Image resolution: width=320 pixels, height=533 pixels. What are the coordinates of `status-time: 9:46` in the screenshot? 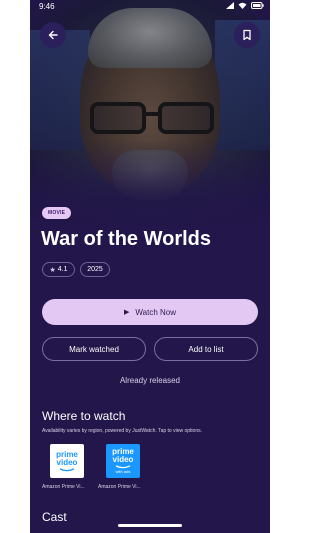 It's located at (47, 6).